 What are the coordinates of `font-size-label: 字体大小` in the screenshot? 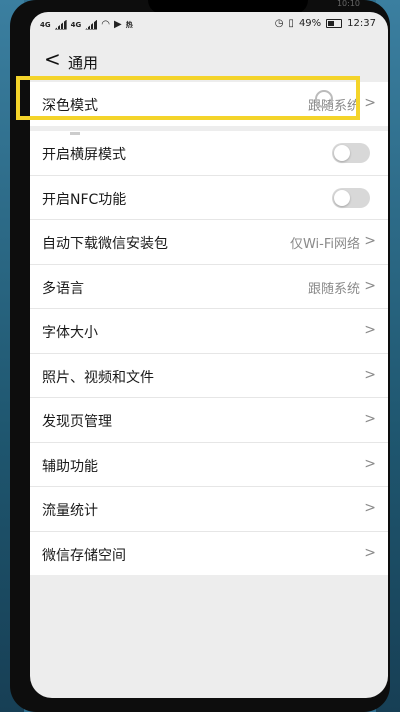 It's located at (70, 333).